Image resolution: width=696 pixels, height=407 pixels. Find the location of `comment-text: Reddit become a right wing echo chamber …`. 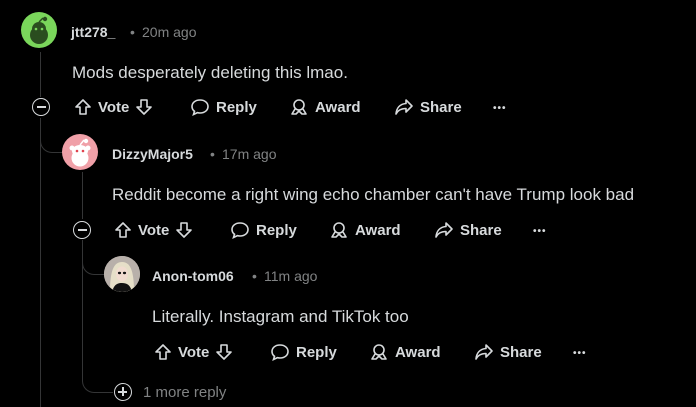

comment-text: Reddit become a right wing echo chamber … is located at coordinates (373, 194).